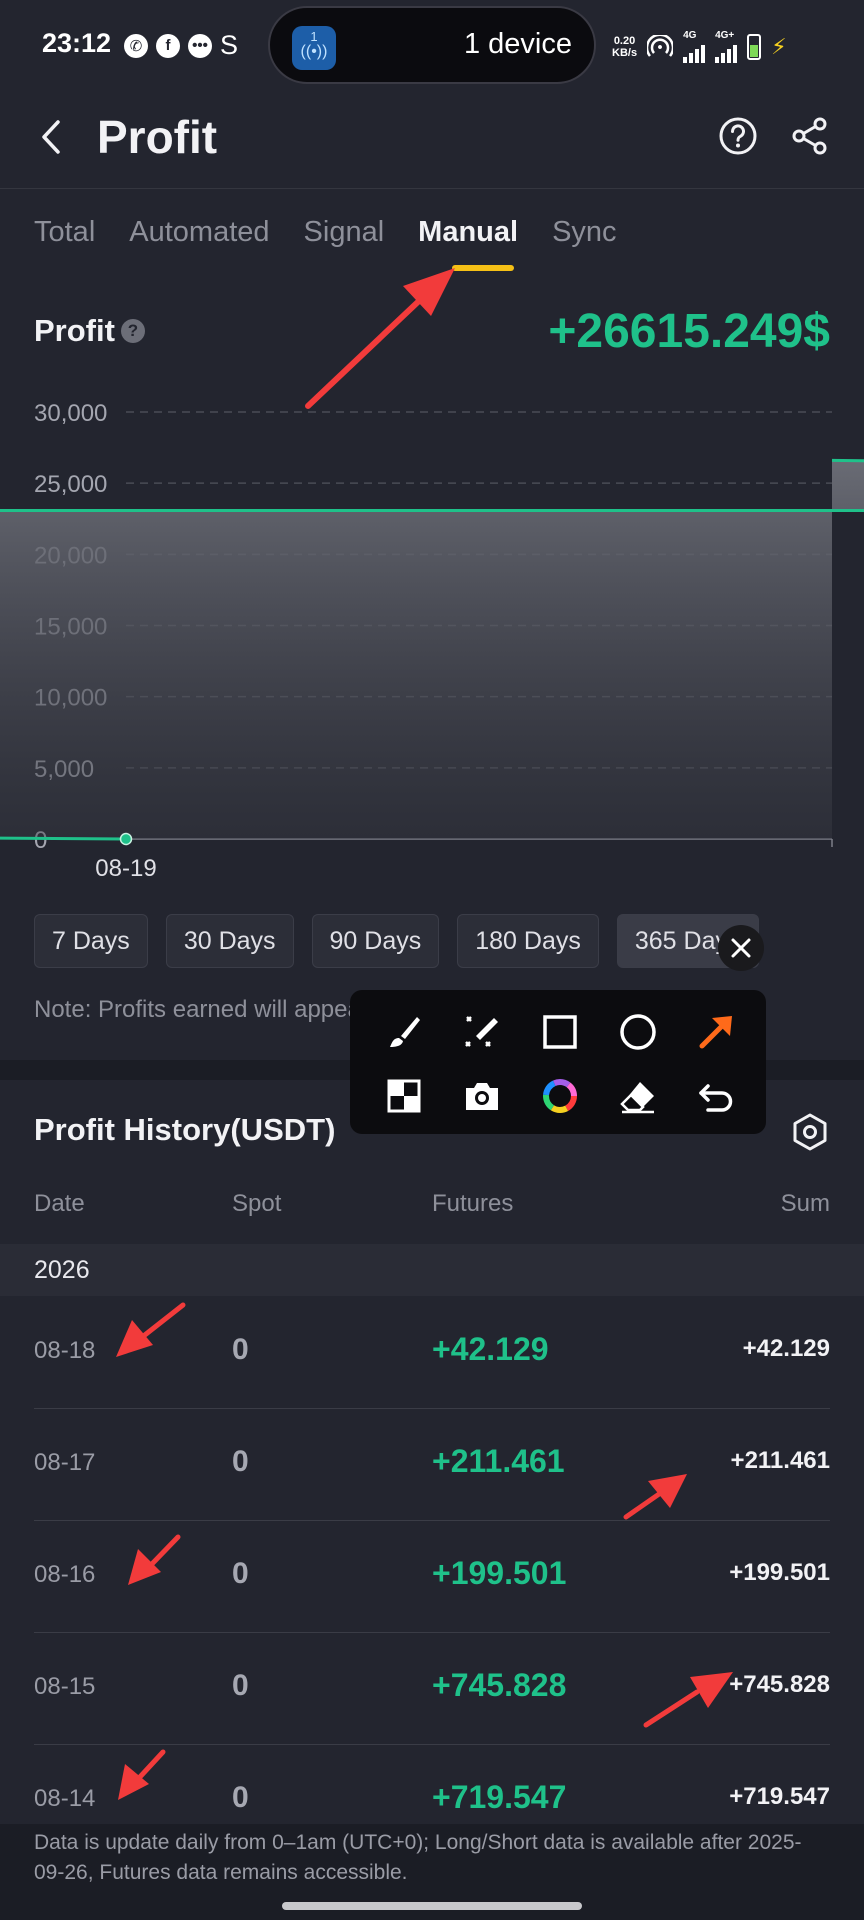 The height and width of the screenshot is (1920, 864). Describe the element at coordinates (404, 1096) in the screenshot. I see `mosaic-tool` at that location.